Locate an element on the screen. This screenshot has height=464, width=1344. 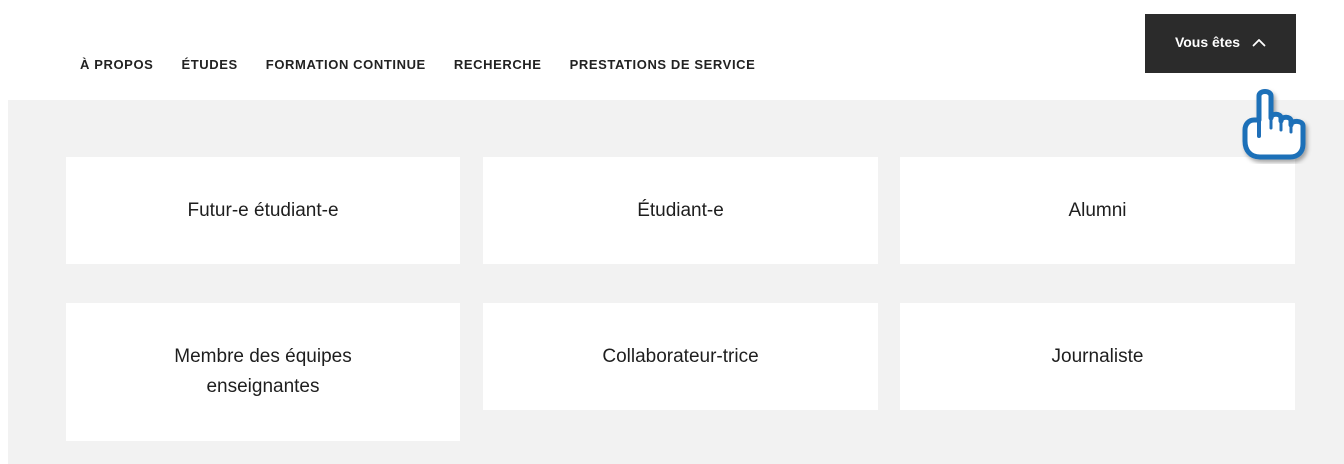
audience-card-label: Étudiant-e is located at coordinates (680, 210).